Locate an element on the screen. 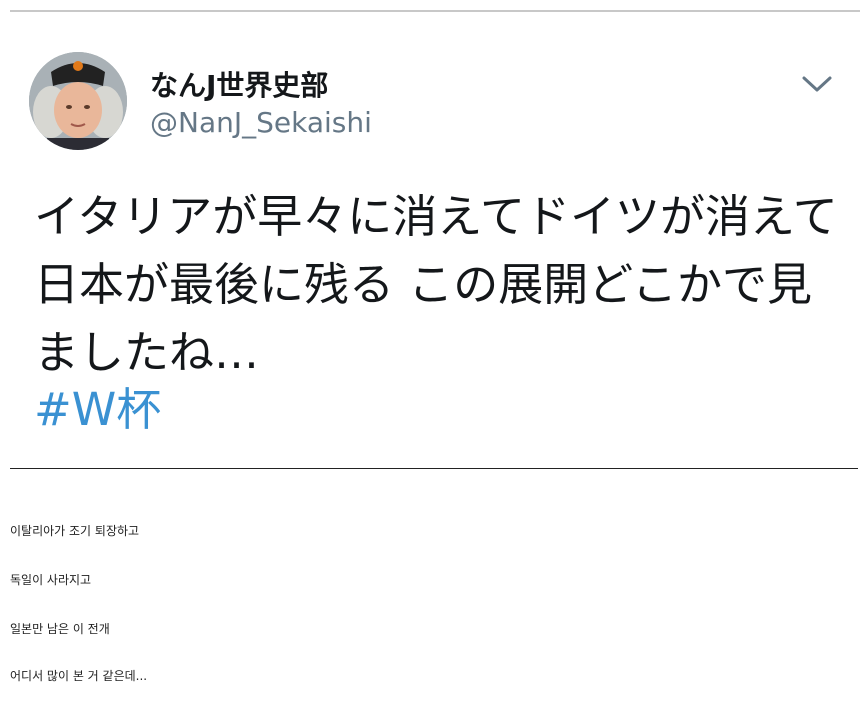  display-name: なんJ世界史部 is located at coordinates (239, 84).